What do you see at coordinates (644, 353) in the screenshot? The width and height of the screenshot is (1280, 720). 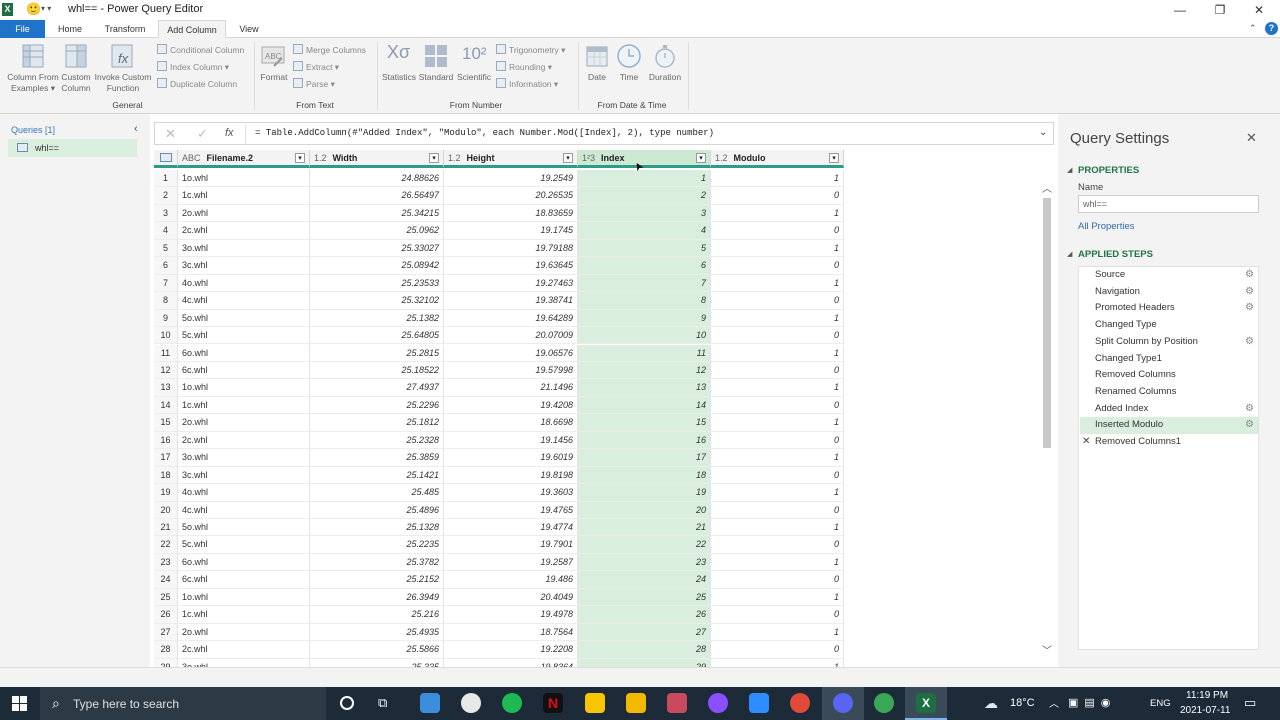 I see `cell-index: 11` at bounding box center [644, 353].